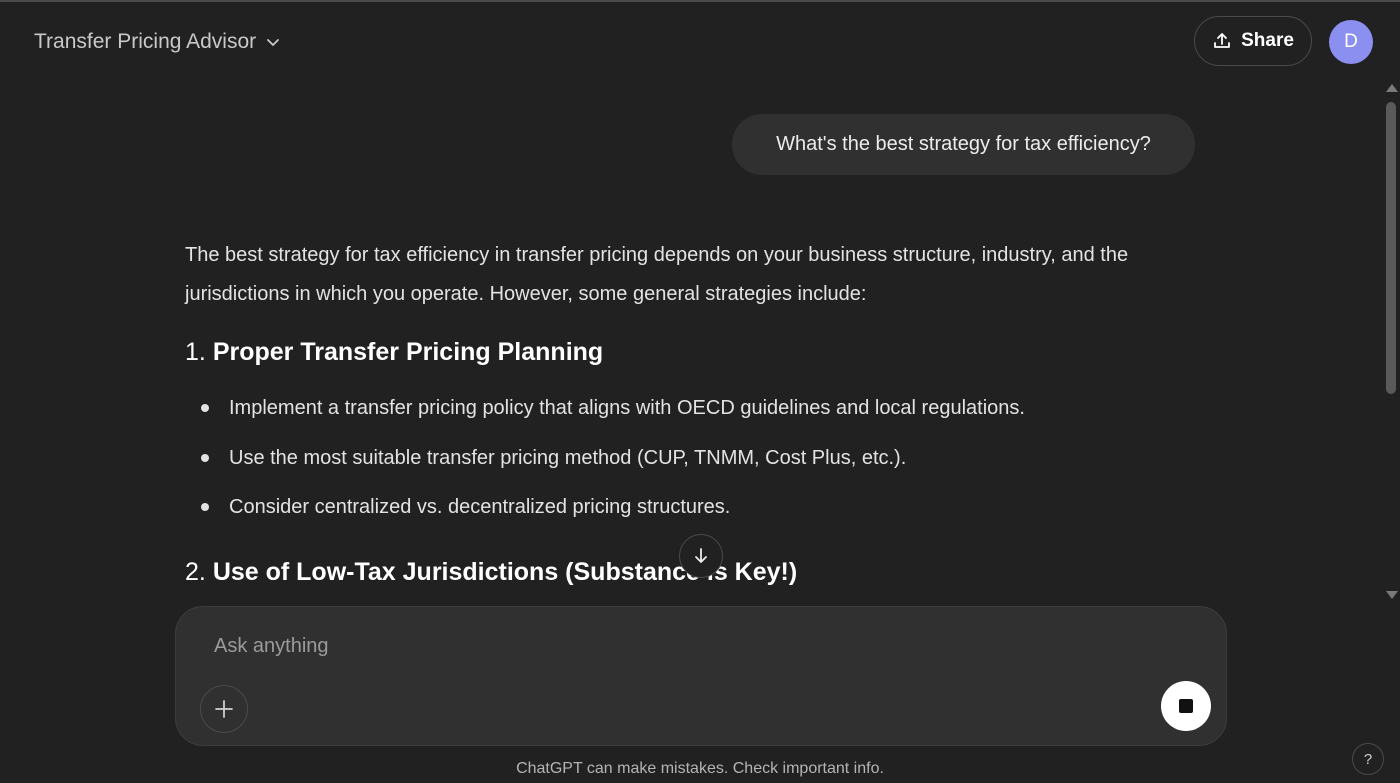 This screenshot has width=1400, height=783. What do you see at coordinates (408, 352) in the screenshot?
I see `section-title: Proper Transfer Pricing Planning` at bounding box center [408, 352].